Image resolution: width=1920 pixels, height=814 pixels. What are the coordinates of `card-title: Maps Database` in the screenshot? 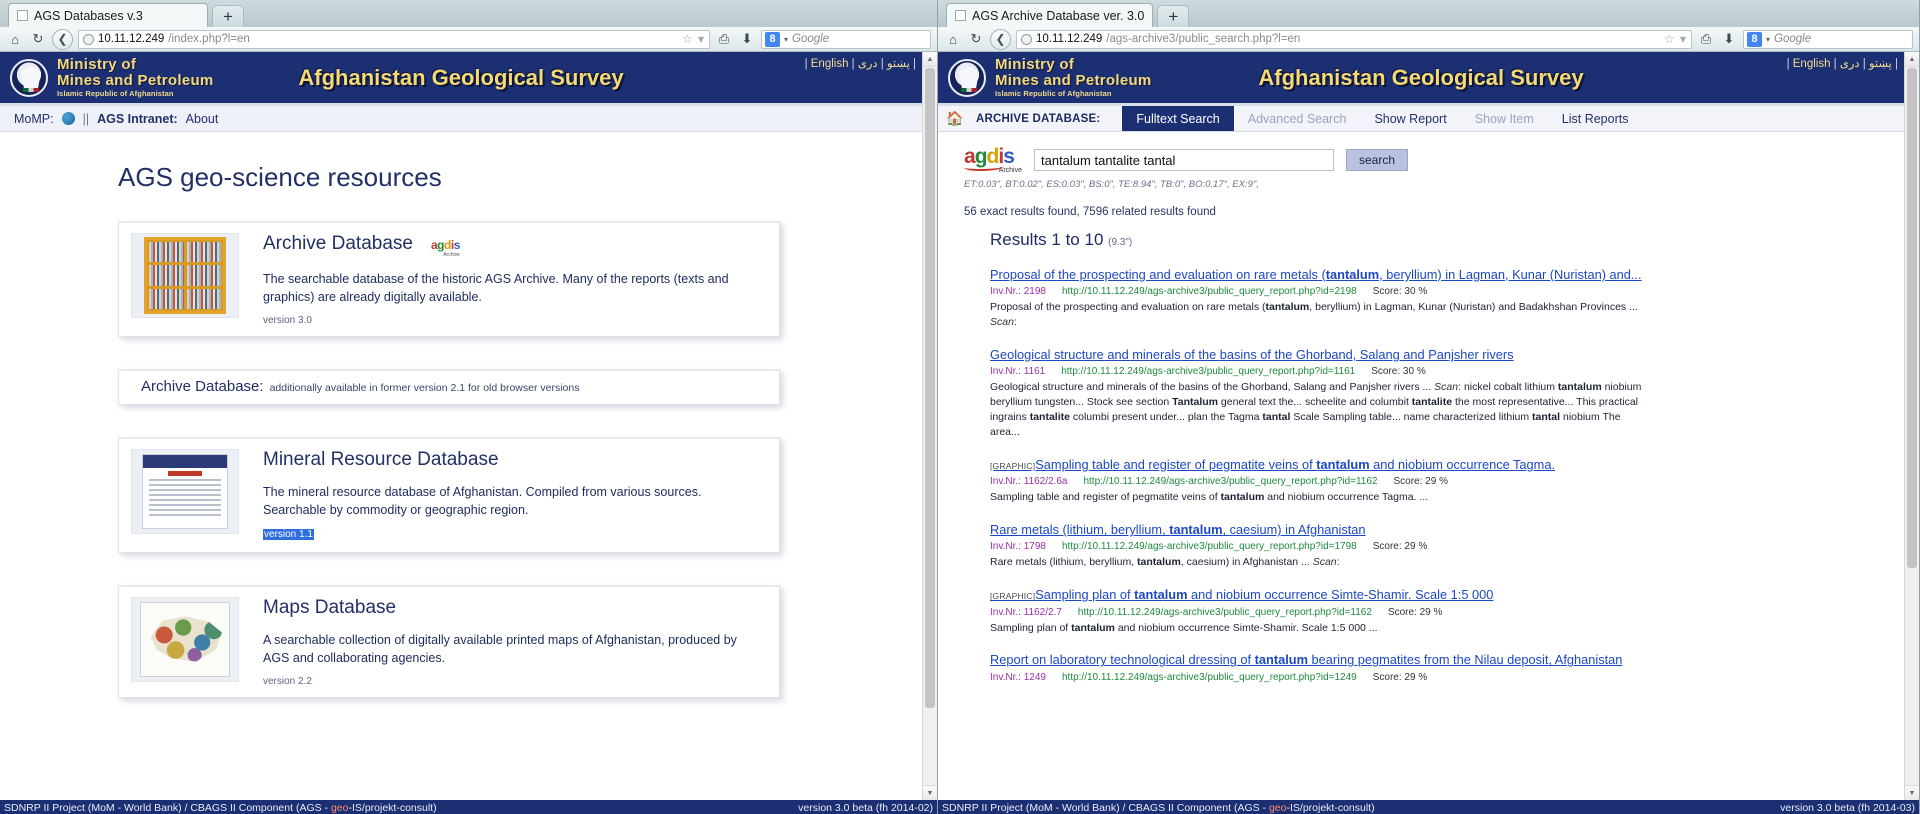 It's located at (329, 608).